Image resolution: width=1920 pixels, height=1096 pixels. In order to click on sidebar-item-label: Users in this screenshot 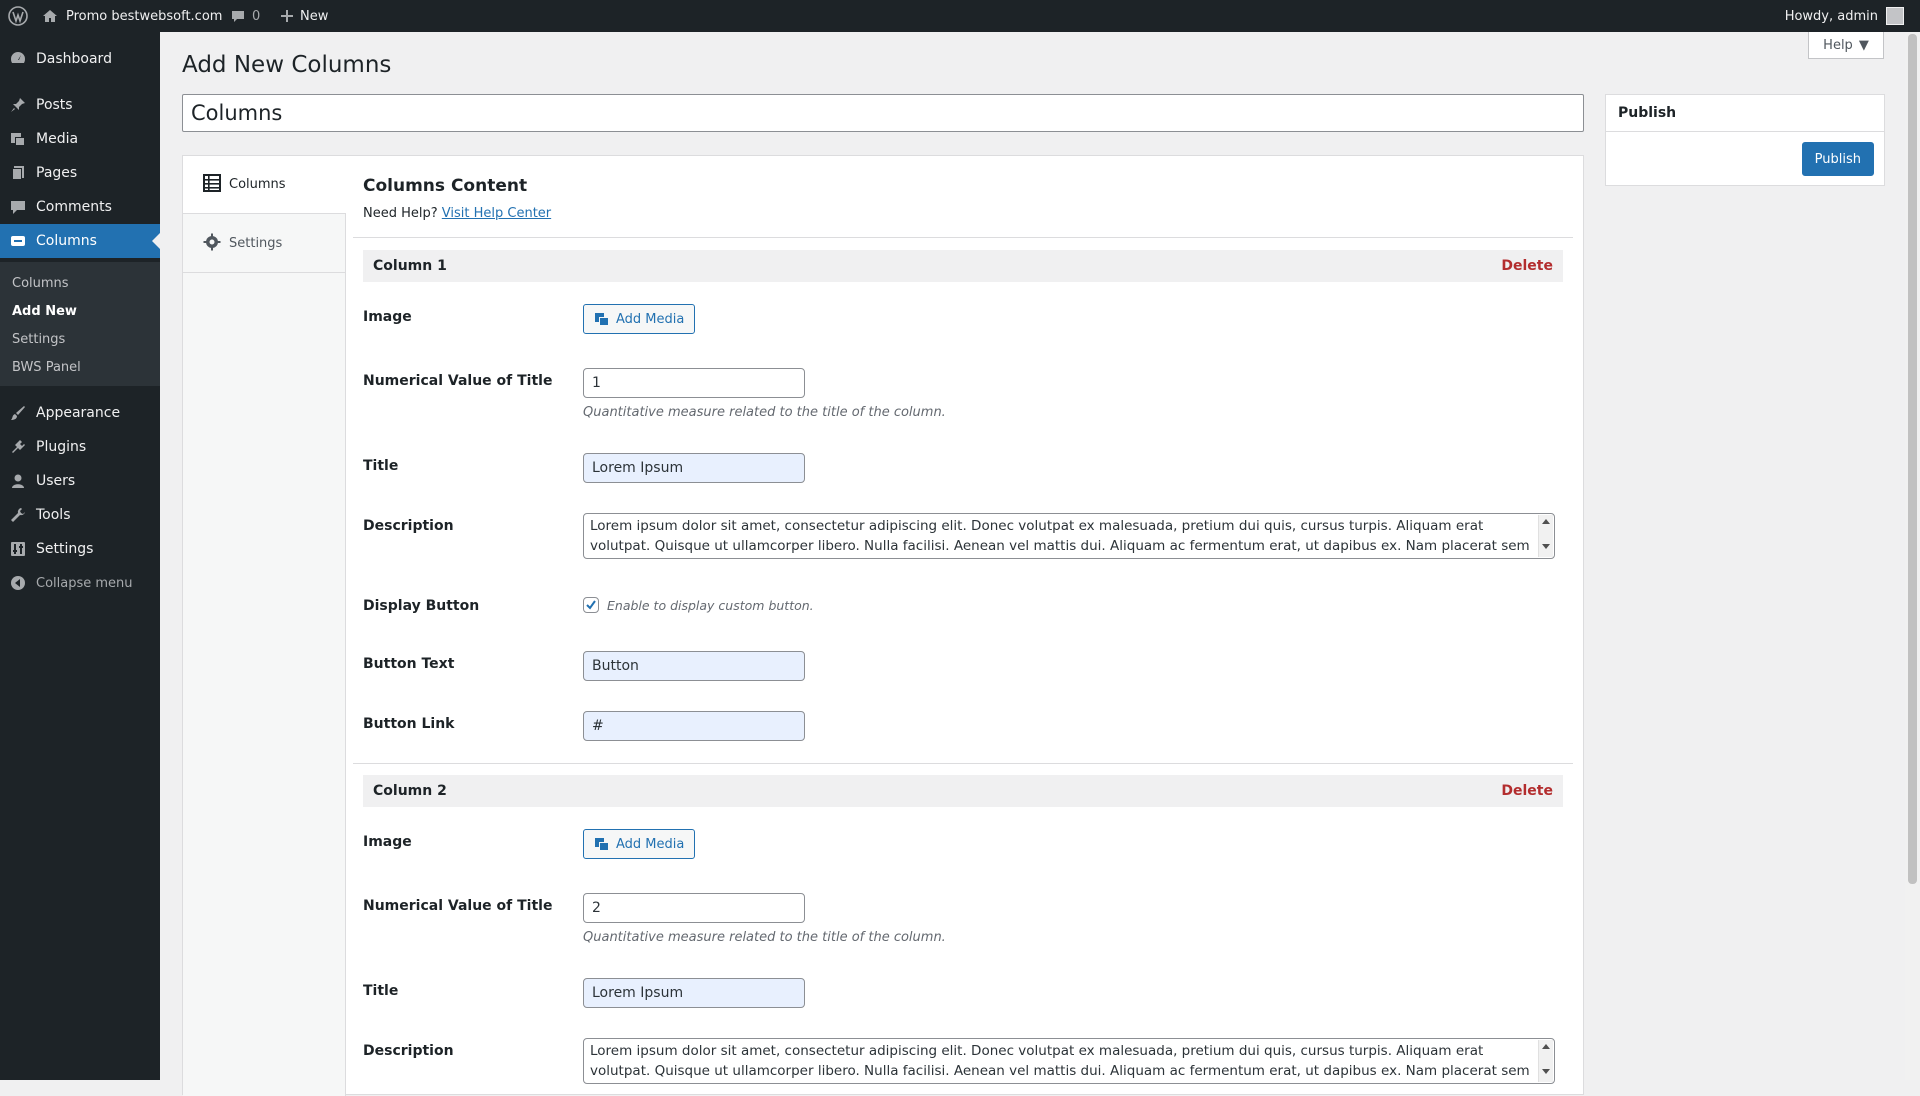, I will do `click(56, 481)`.